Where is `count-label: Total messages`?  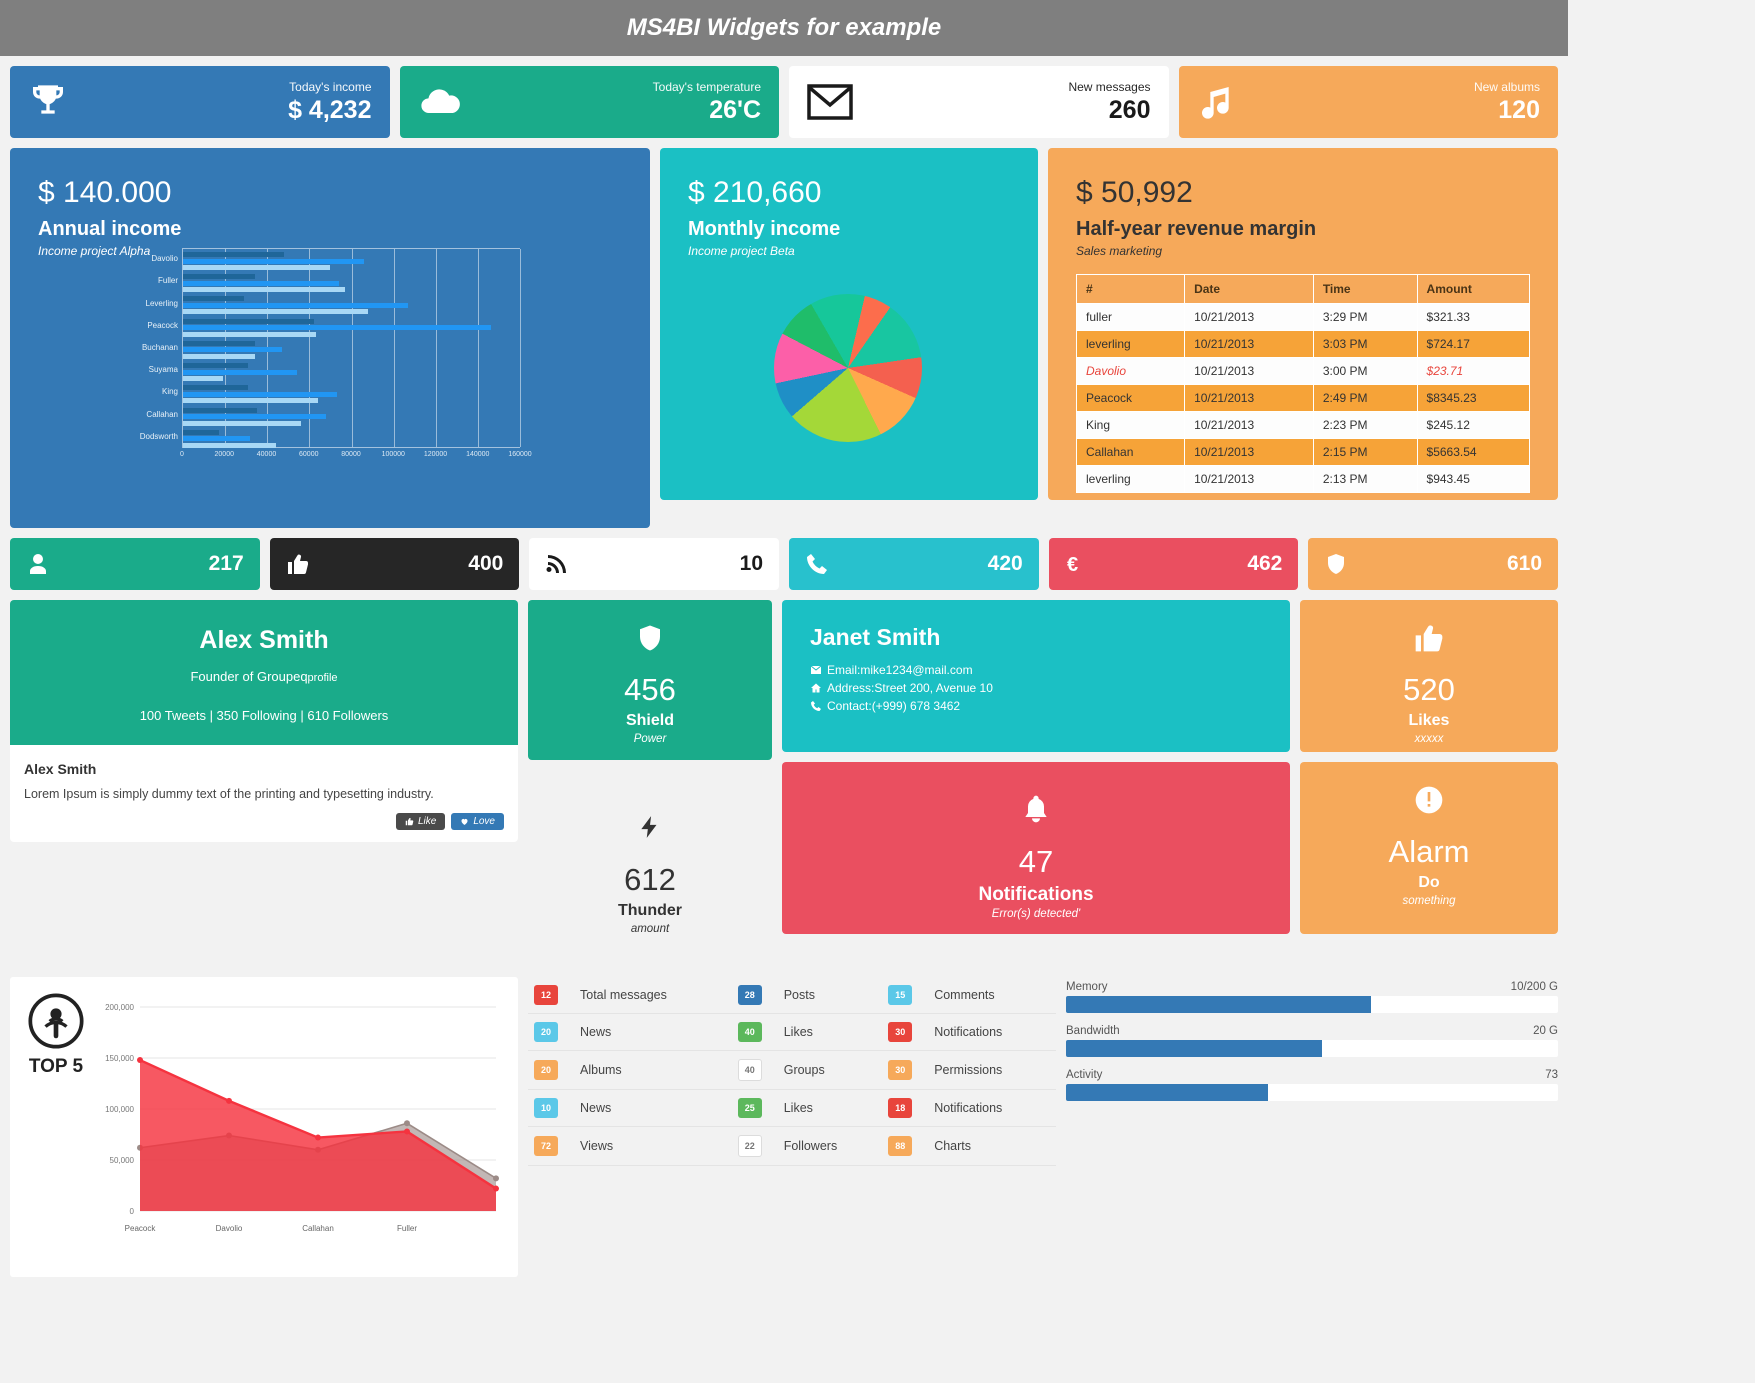 count-label: Total messages is located at coordinates (653, 995).